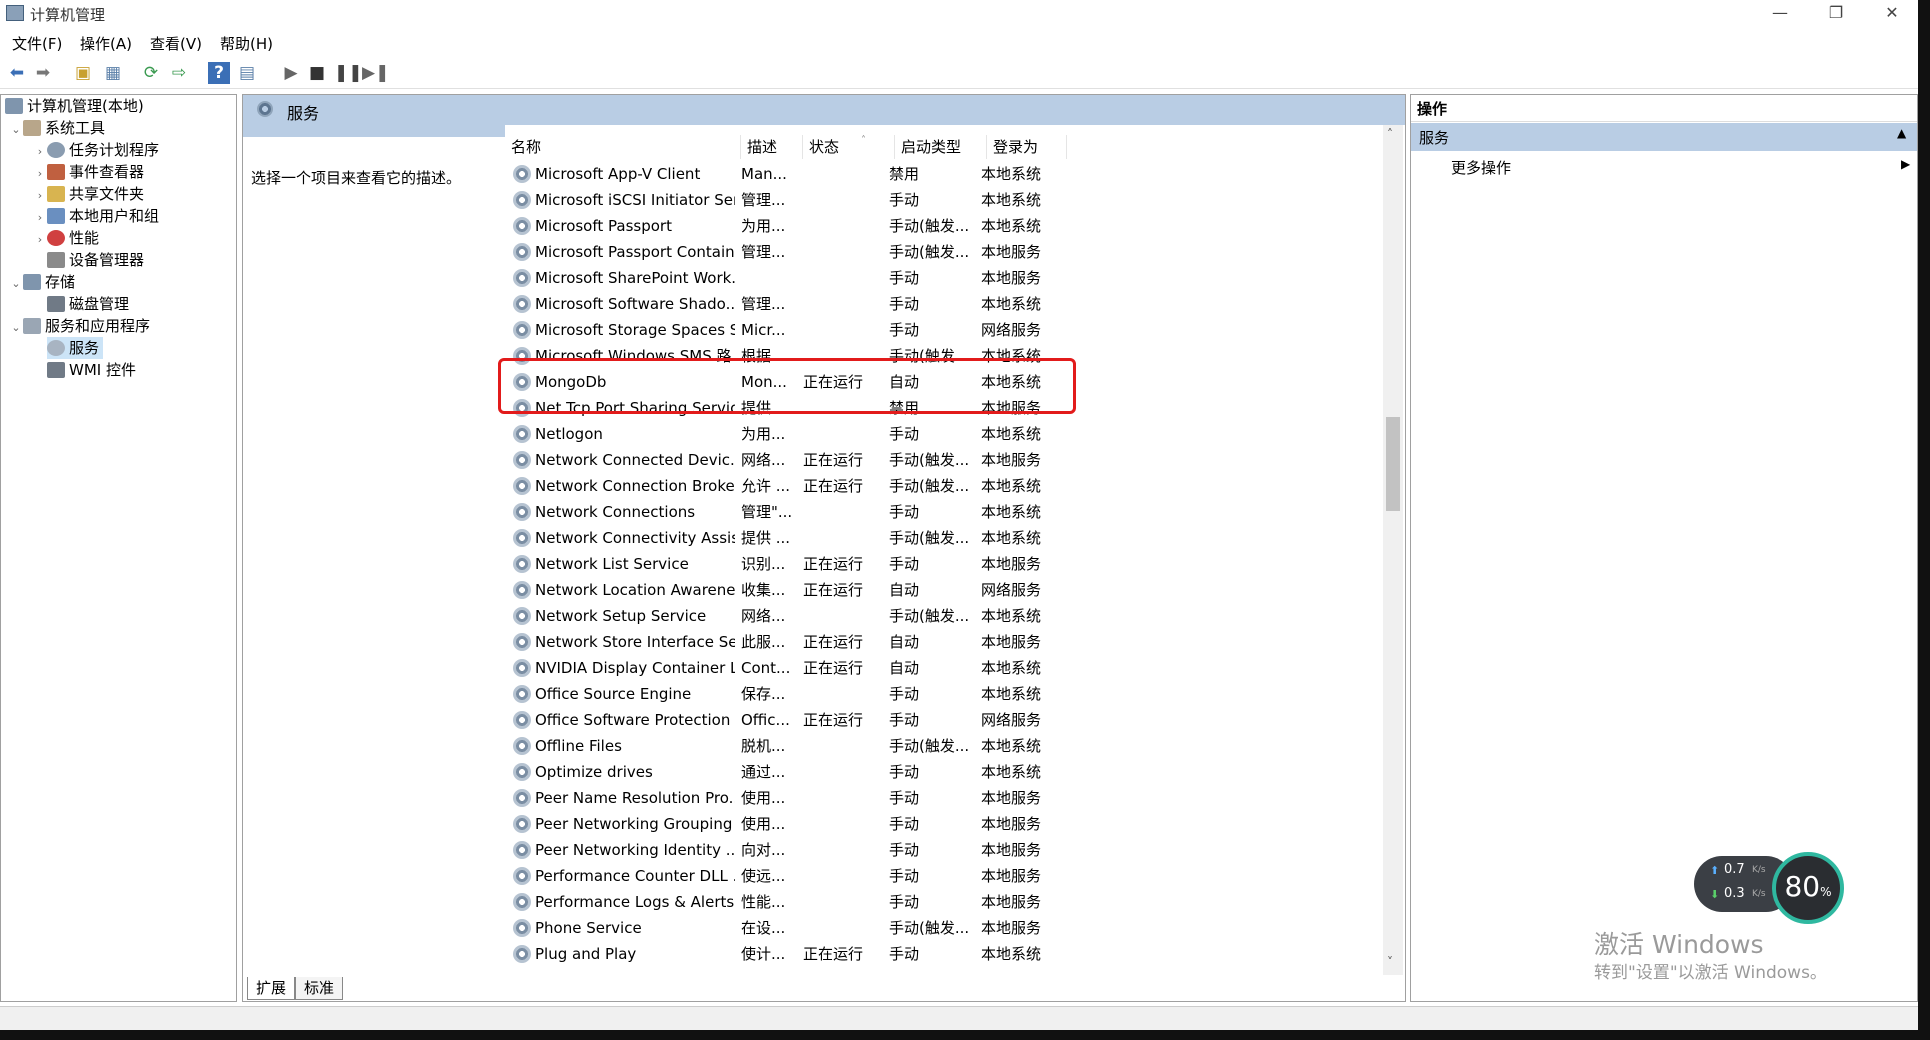 Image resolution: width=1930 pixels, height=1040 pixels. I want to click on help-icon: ?, so click(219, 73).